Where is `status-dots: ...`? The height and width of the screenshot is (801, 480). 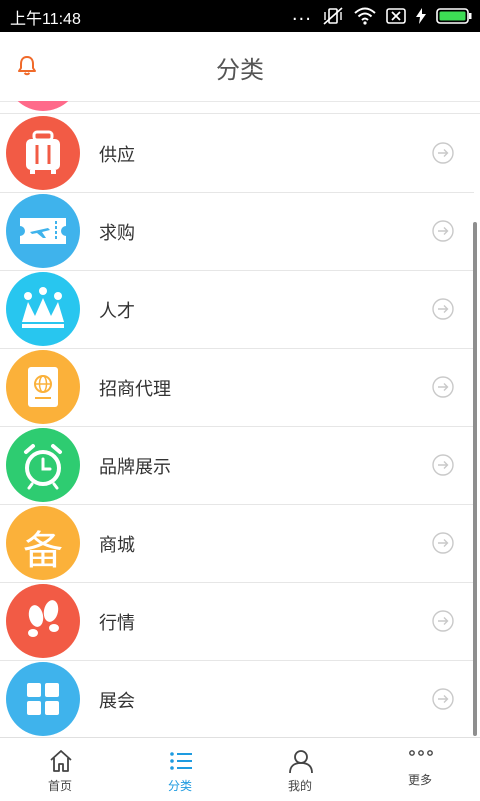
status-dots: ... is located at coordinates (301, 14).